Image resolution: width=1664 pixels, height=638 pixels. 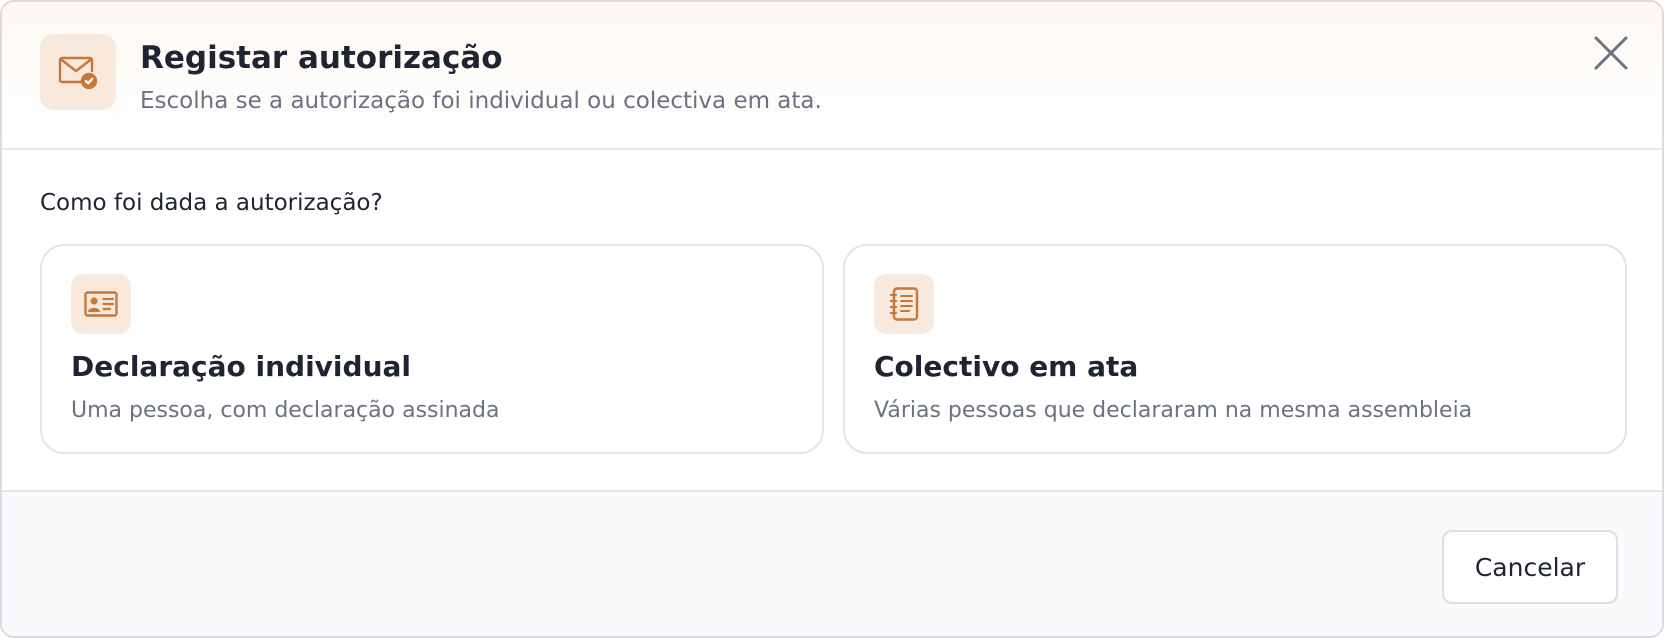 What do you see at coordinates (321, 58) in the screenshot?
I see `dialog-title: Registar autorização` at bounding box center [321, 58].